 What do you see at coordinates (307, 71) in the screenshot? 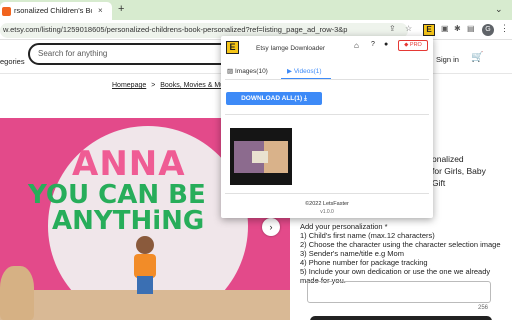
I see `tab-videos-label: Videos(1)` at bounding box center [307, 71].